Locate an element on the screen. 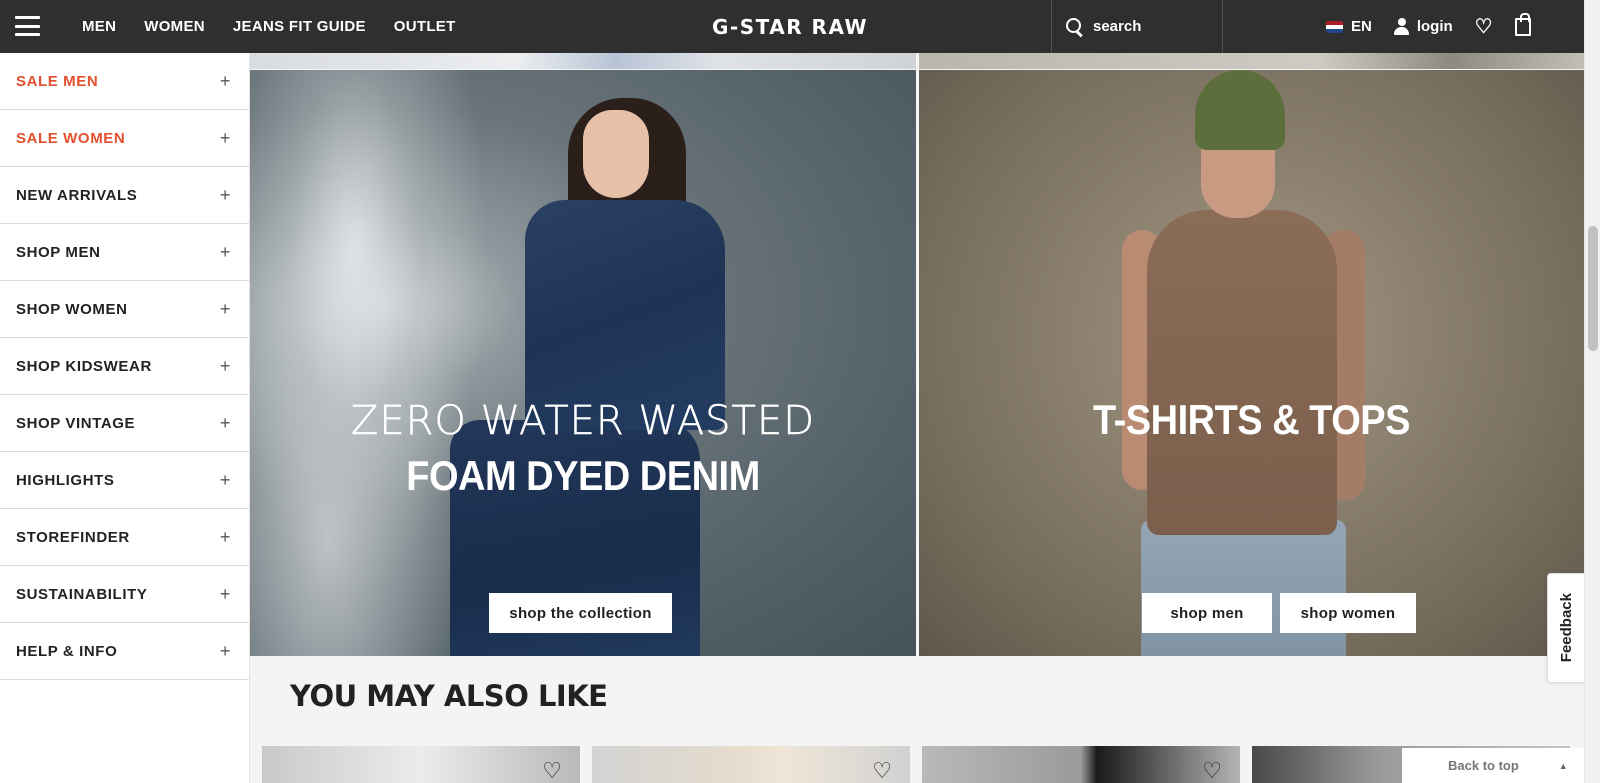  sidebar-item-shop-women: SHOP WOMEN + is located at coordinates (124, 309).